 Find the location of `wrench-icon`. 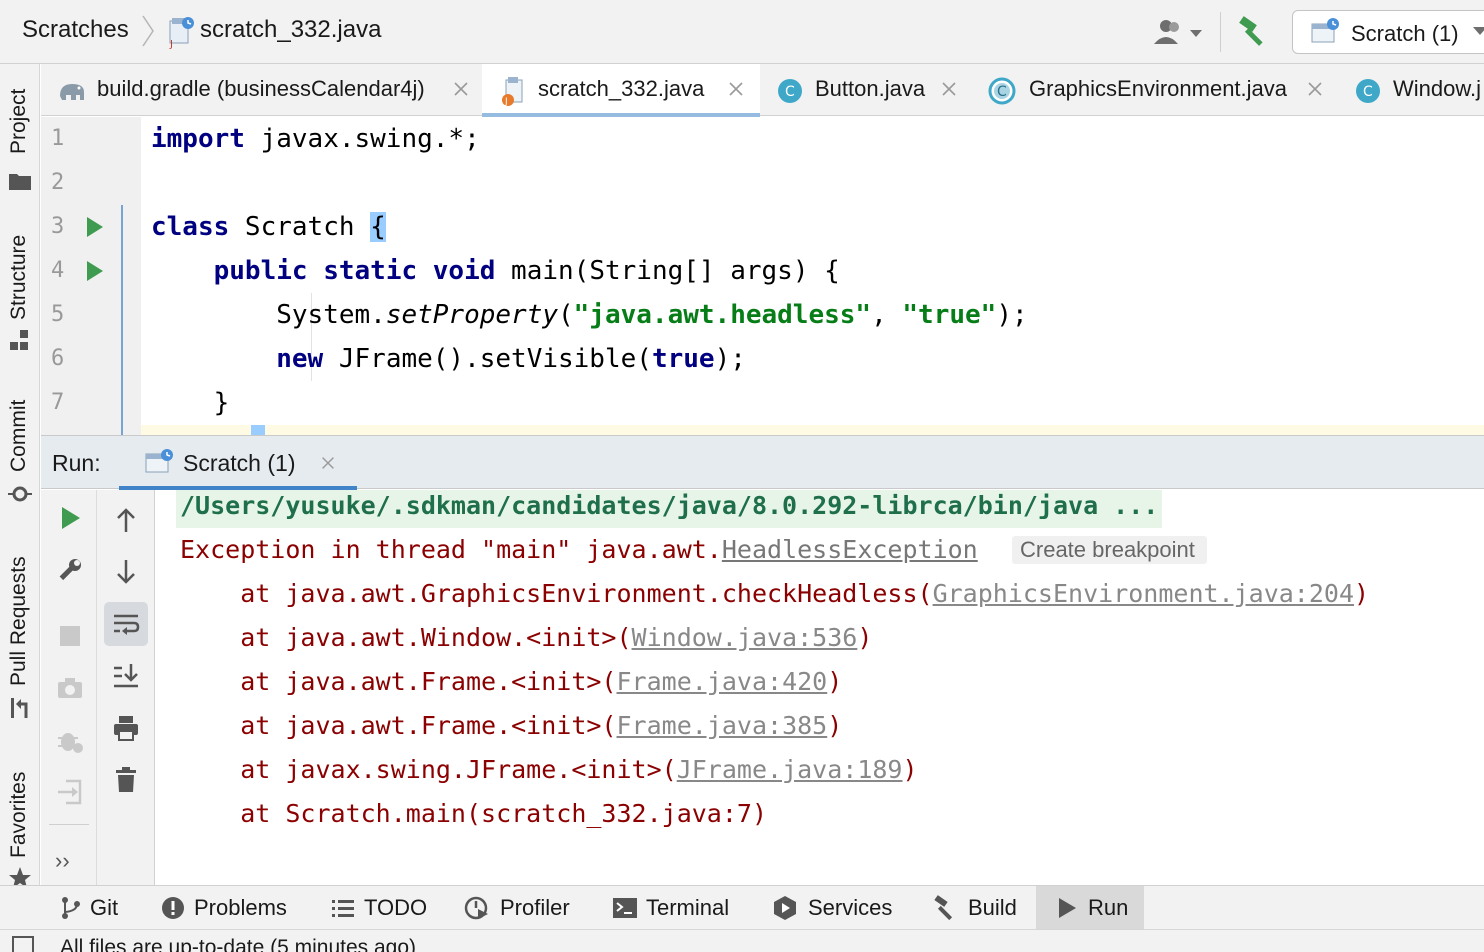

wrench-icon is located at coordinates (70, 570).